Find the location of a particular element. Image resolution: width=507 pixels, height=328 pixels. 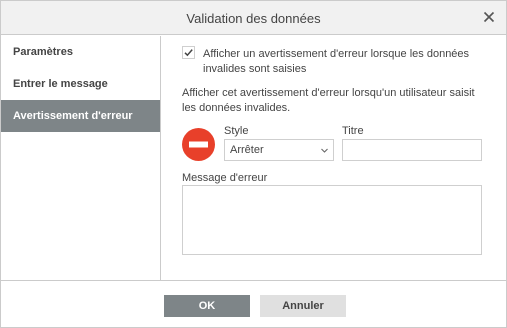

error-message-label: Message d'erreur is located at coordinates (225, 178).